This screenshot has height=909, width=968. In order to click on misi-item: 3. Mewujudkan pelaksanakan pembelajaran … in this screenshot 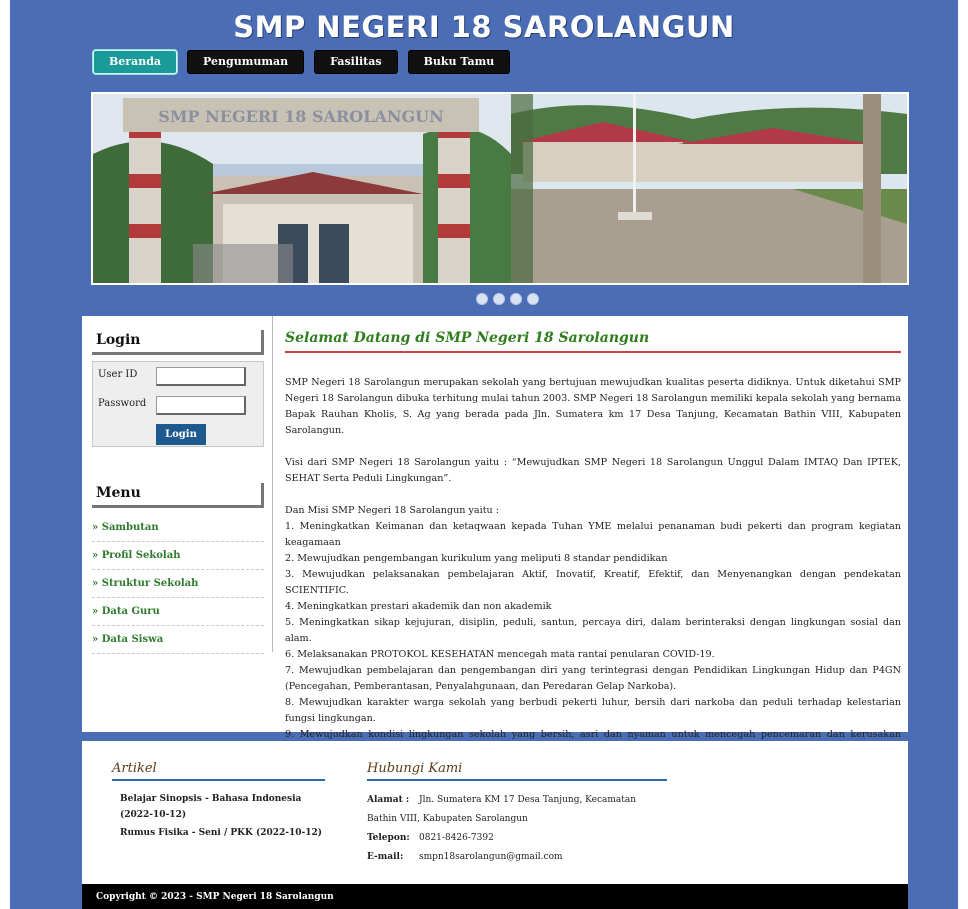, I will do `click(593, 582)`.